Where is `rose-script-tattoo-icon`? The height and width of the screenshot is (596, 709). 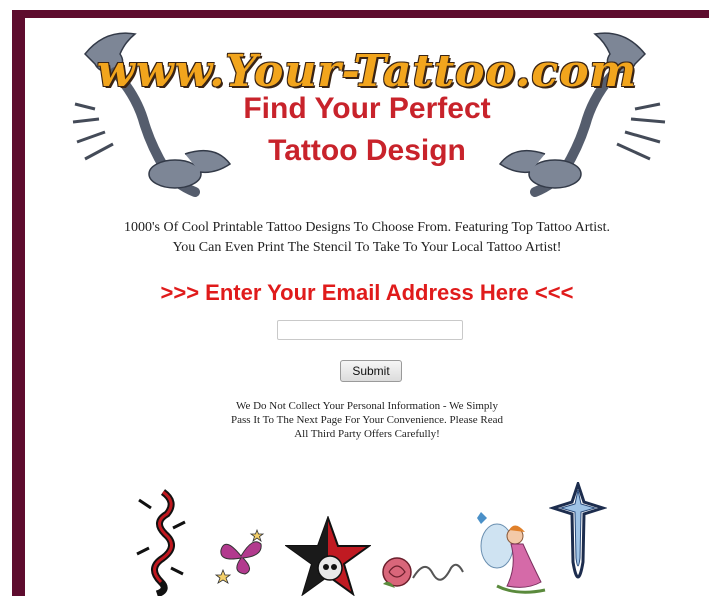
rose-script-tattoo-icon is located at coordinates (423, 572).